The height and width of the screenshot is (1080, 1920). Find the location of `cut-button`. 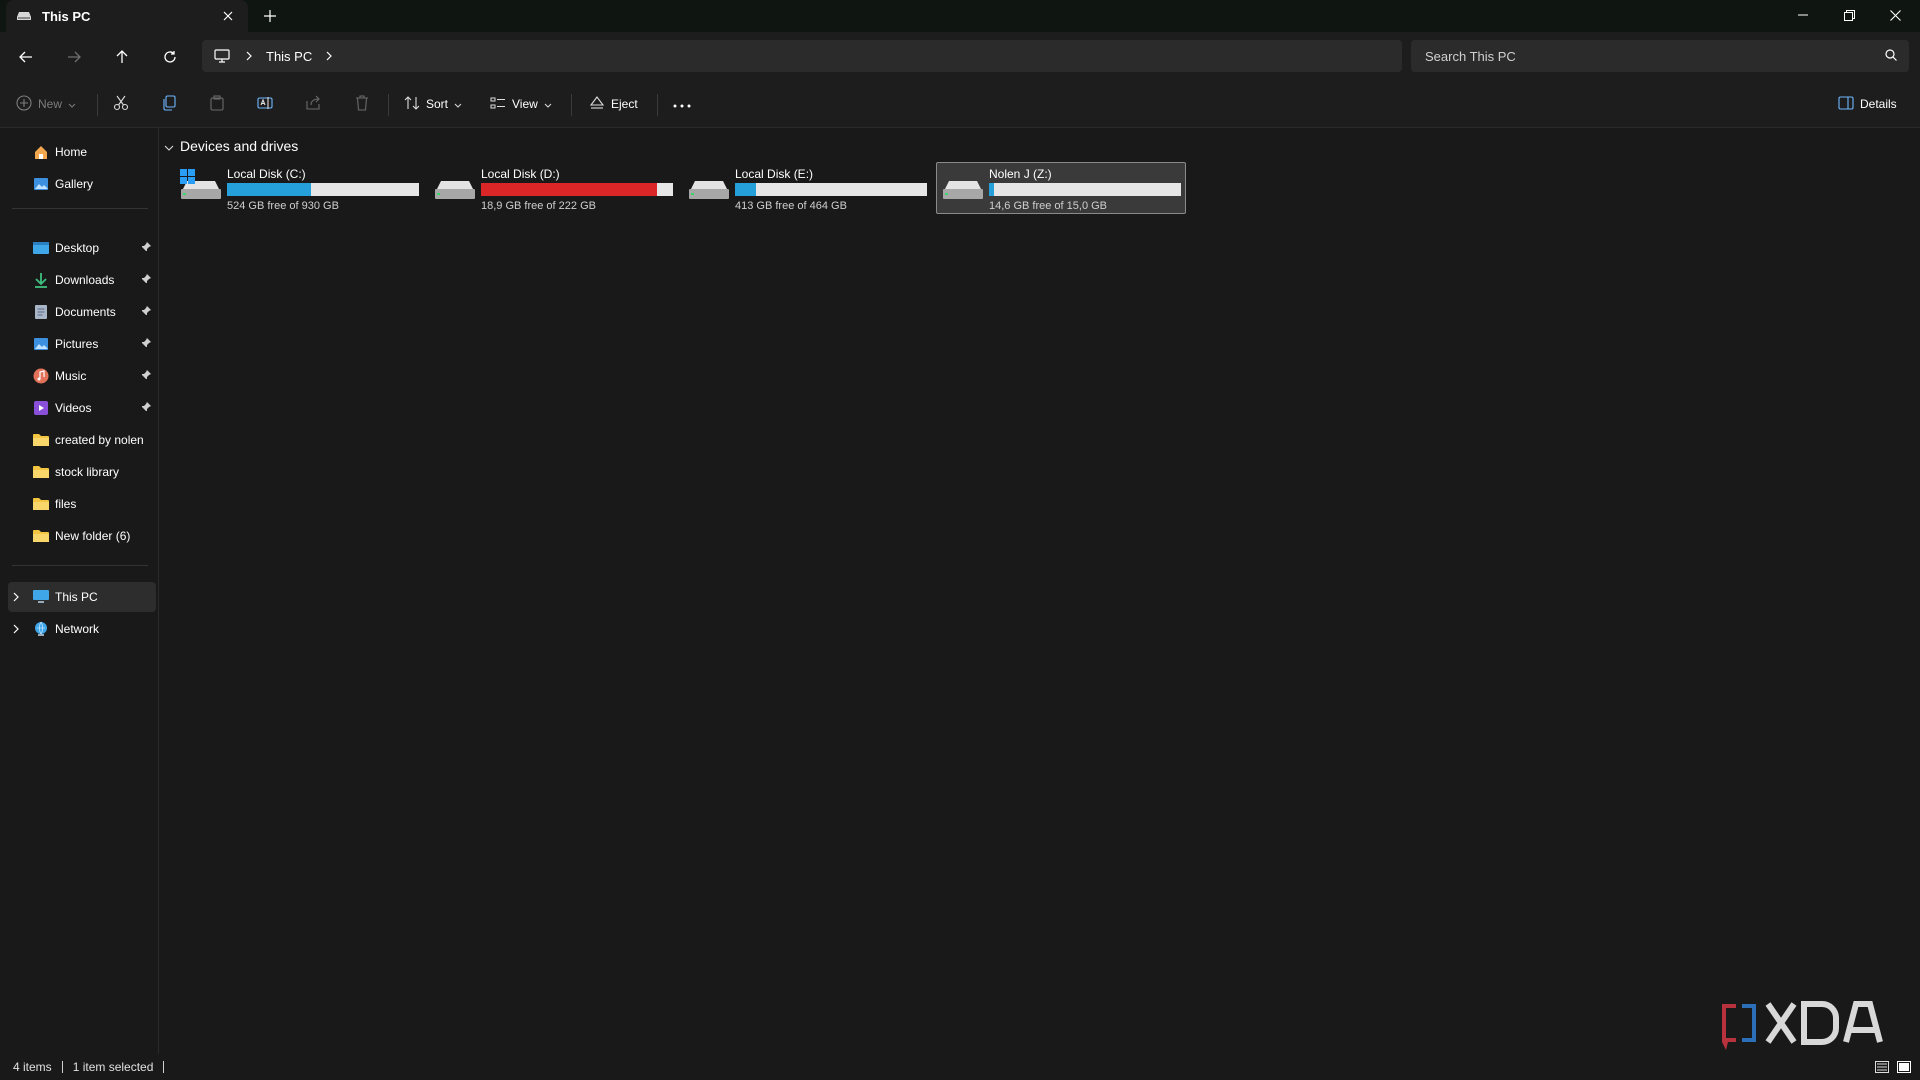

cut-button is located at coordinates (121, 104).